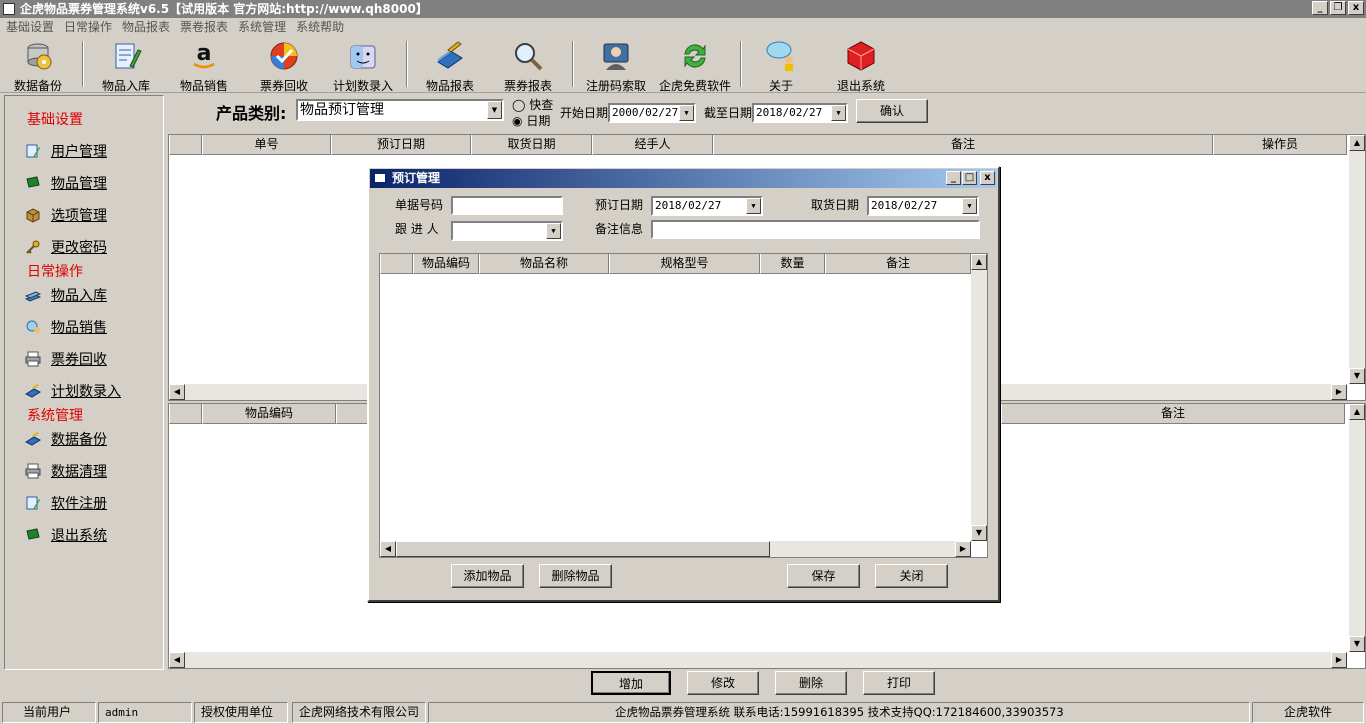 The width and height of the screenshot is (1366, 724). What do you see at coordinates (573, 64) in the screenshot?
I see `toolbar-separator` at bounding box center [573, 64].